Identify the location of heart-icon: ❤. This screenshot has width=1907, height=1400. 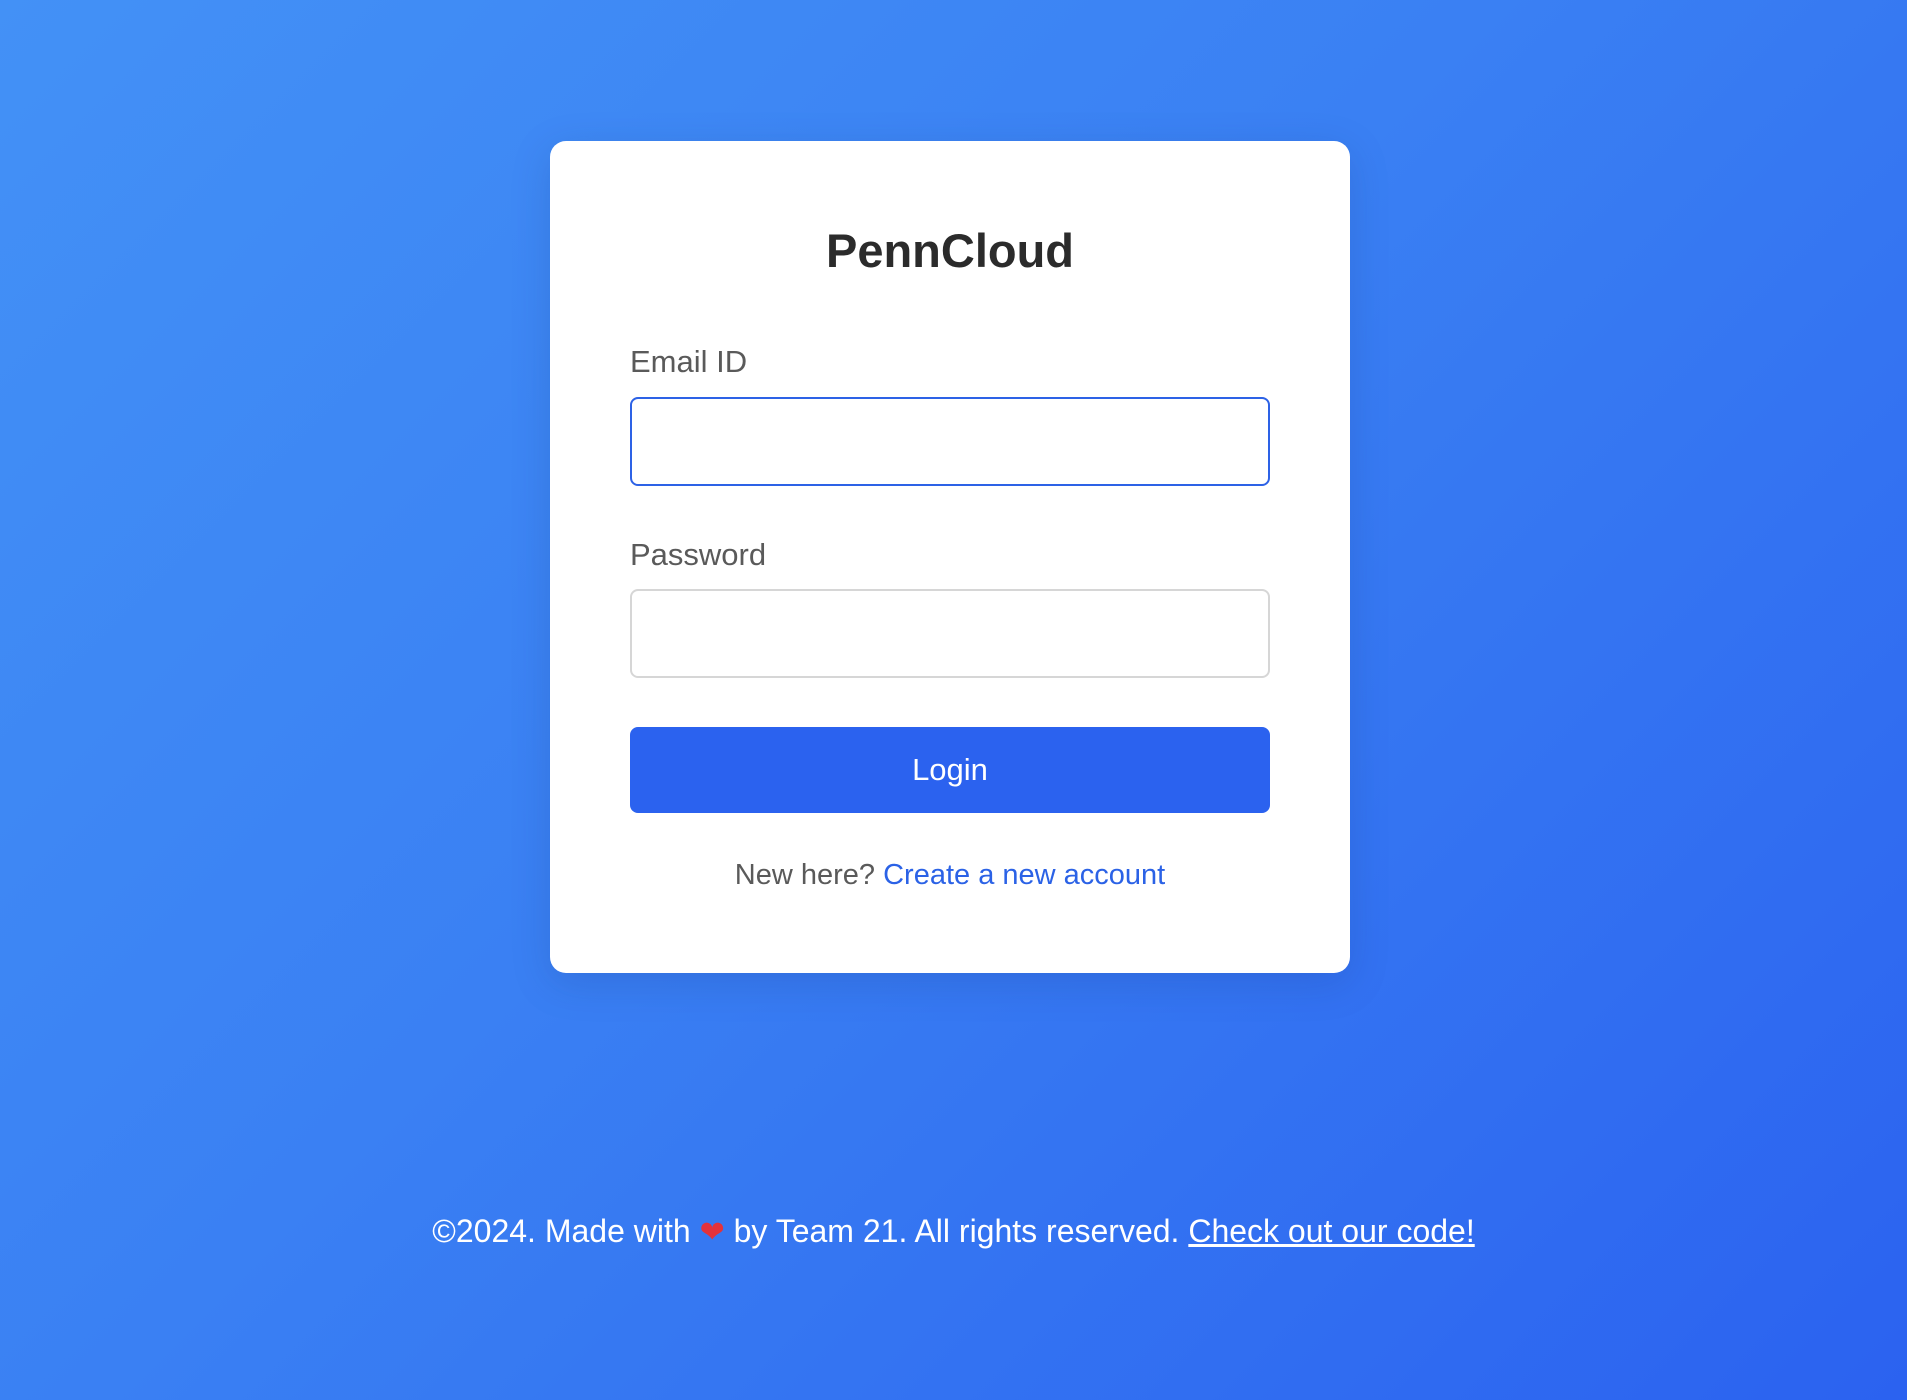
(712, 1232).